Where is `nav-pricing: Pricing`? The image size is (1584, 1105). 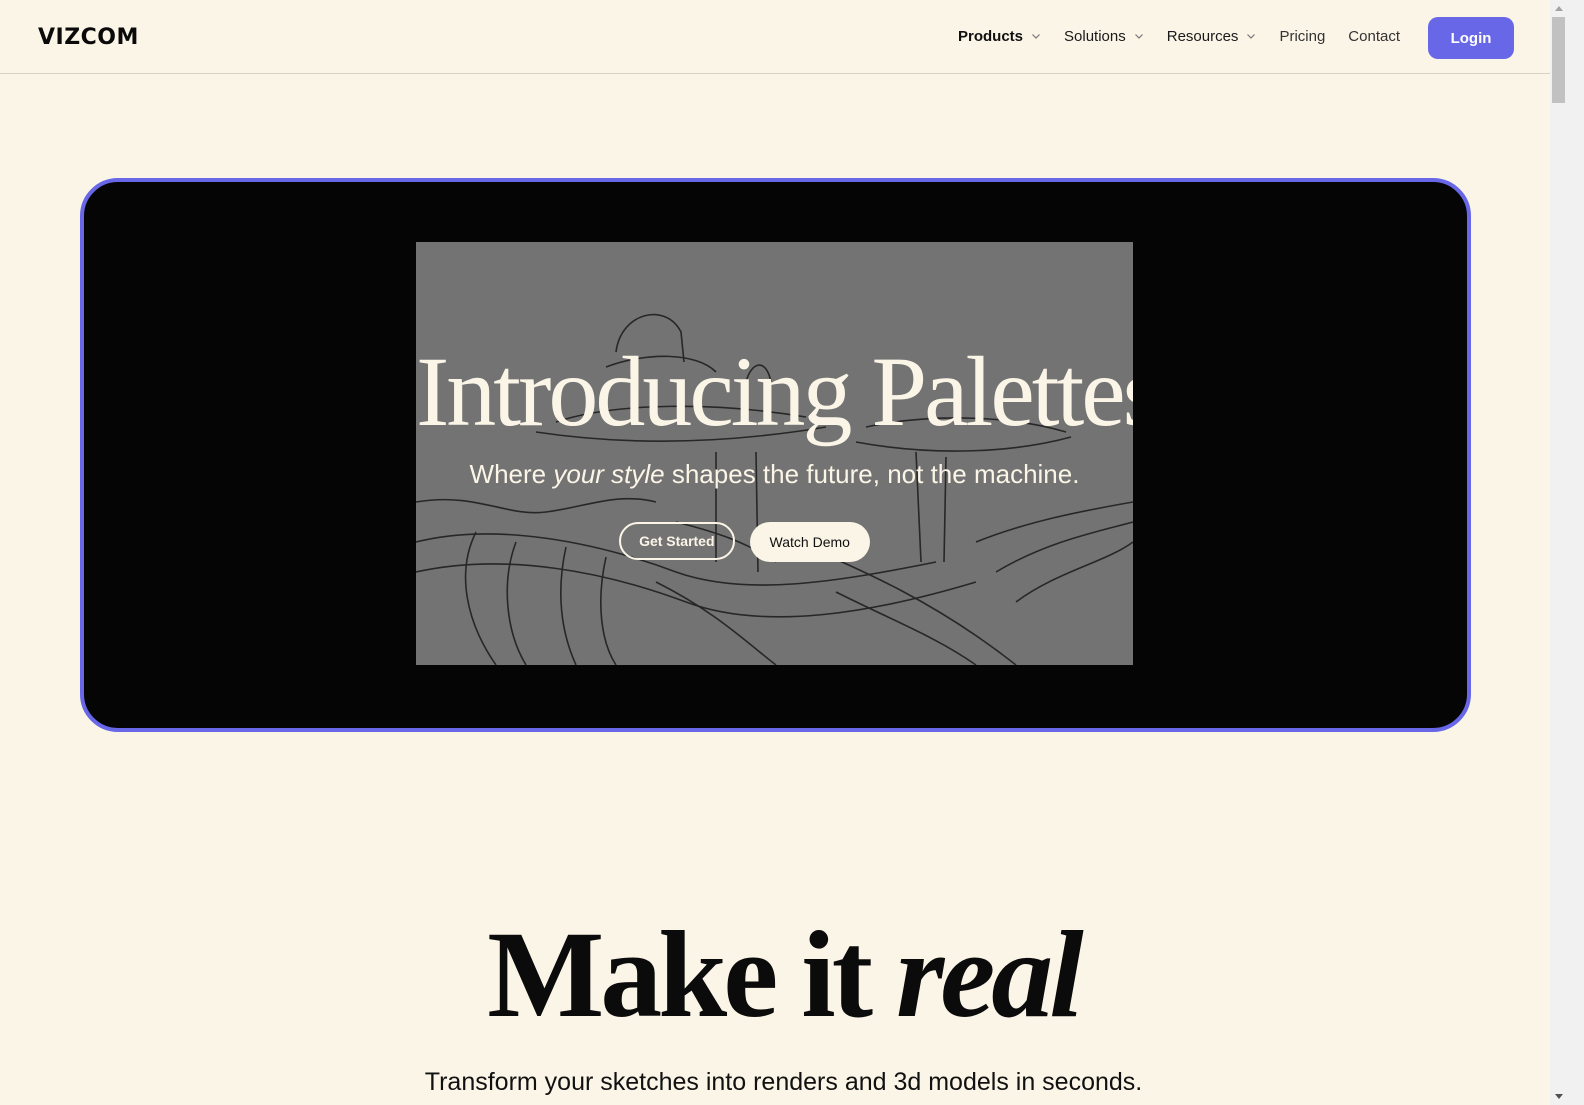 nav-pricing: Pricing is located at coordinates (1302, 37).